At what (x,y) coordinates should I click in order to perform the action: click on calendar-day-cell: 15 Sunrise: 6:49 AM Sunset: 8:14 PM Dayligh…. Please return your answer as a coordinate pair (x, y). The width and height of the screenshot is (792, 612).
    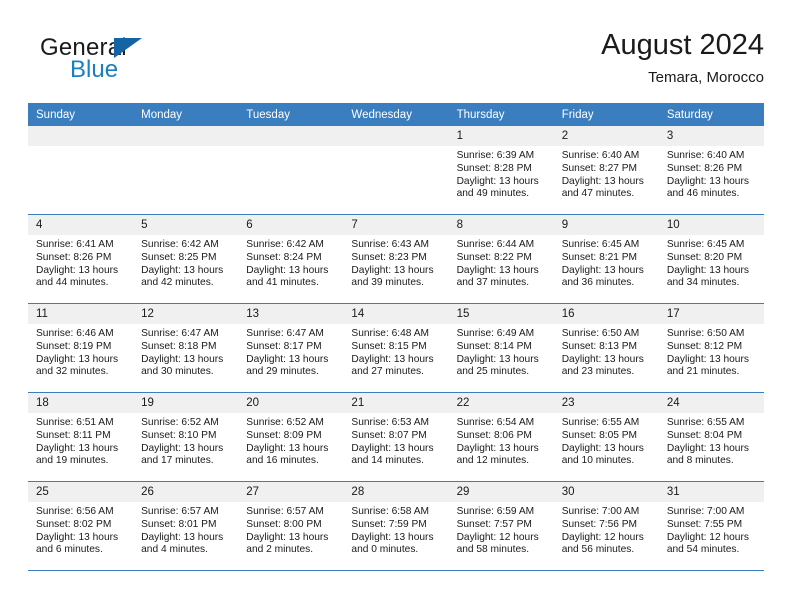
    Looking at the image, I should click on (501, 348).